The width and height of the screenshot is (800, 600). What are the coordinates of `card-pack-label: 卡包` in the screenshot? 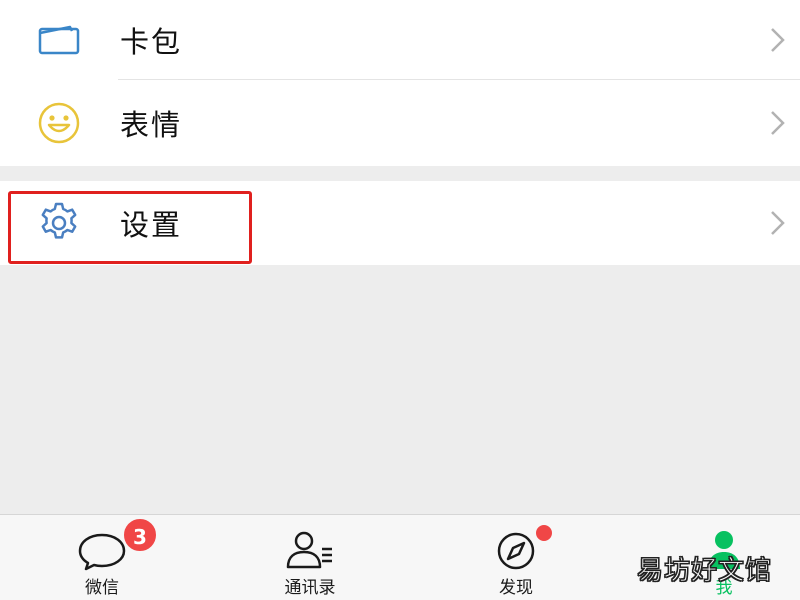 It's located at (151, 41).